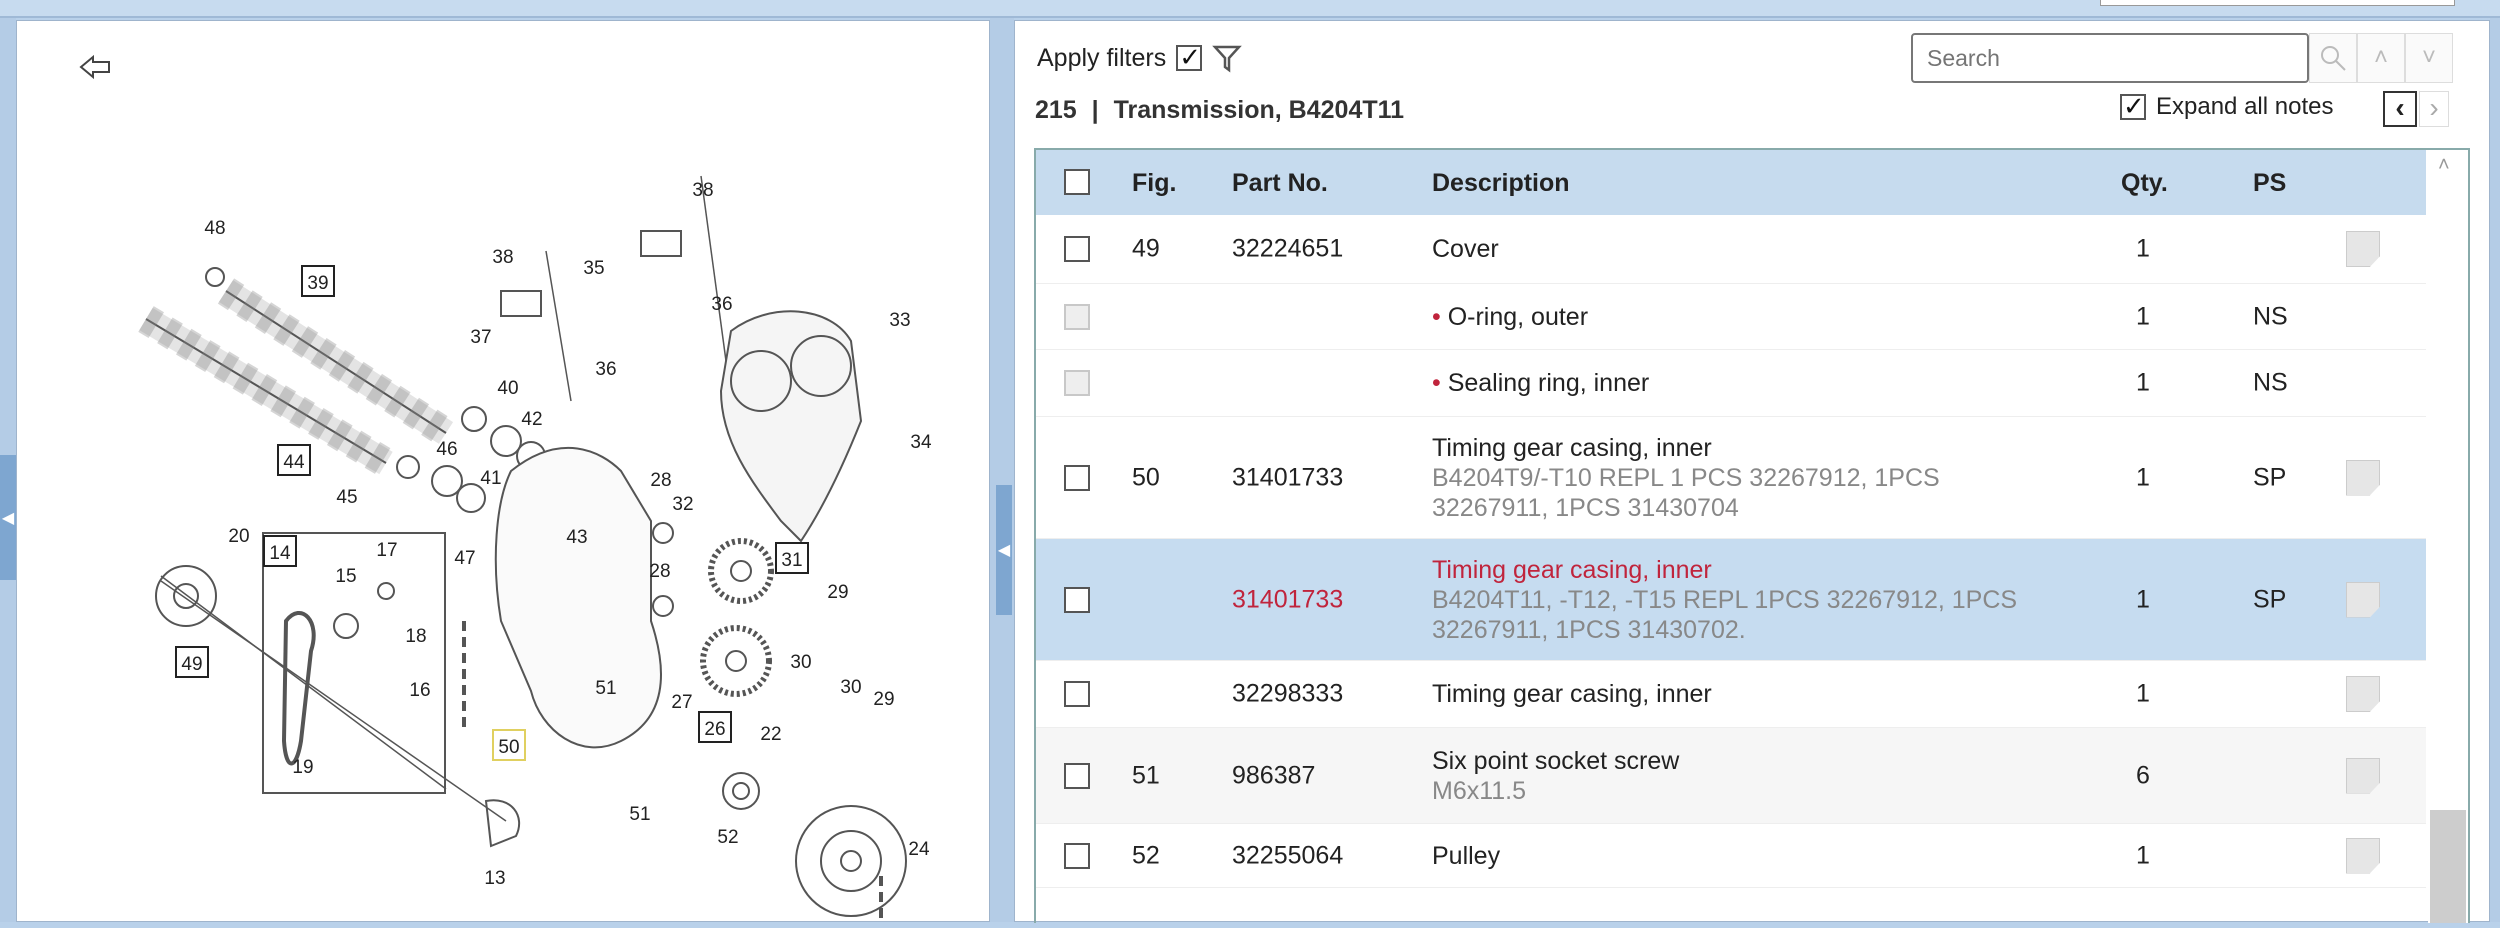 This screenshot has height=928, width=2500. What do you see at coordinates (1146, 477) in the screenshot?
I see `fig-number: 50` at bounding box center [1146, 477].